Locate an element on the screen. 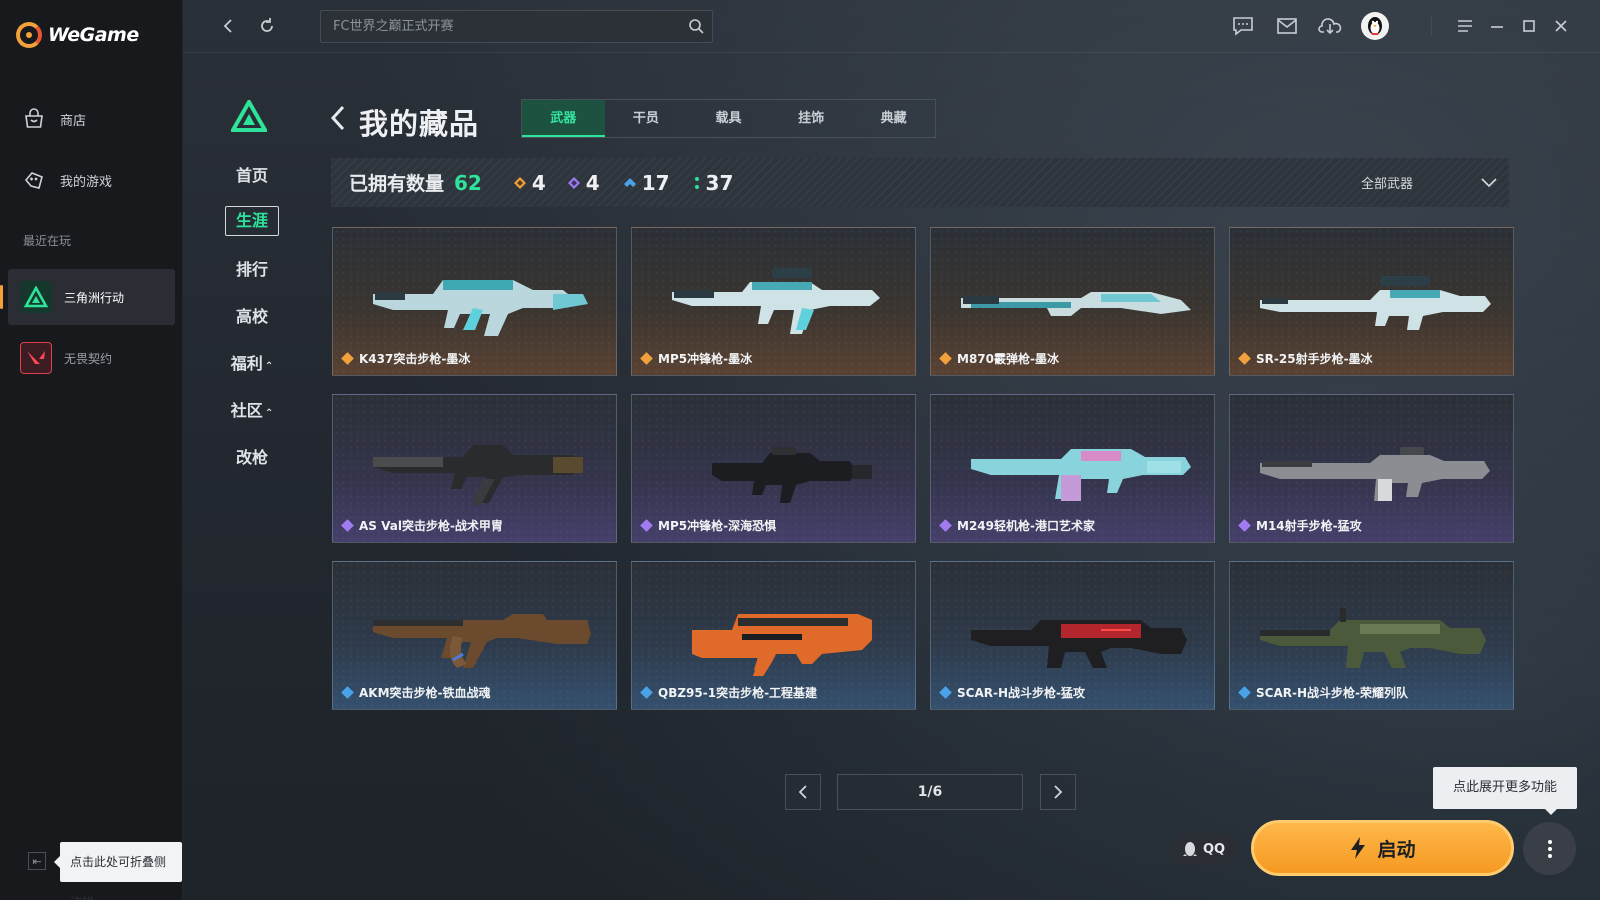  weapon-card: M249轻机枪-港口艺术家 is located at coordinates (1072, 468).